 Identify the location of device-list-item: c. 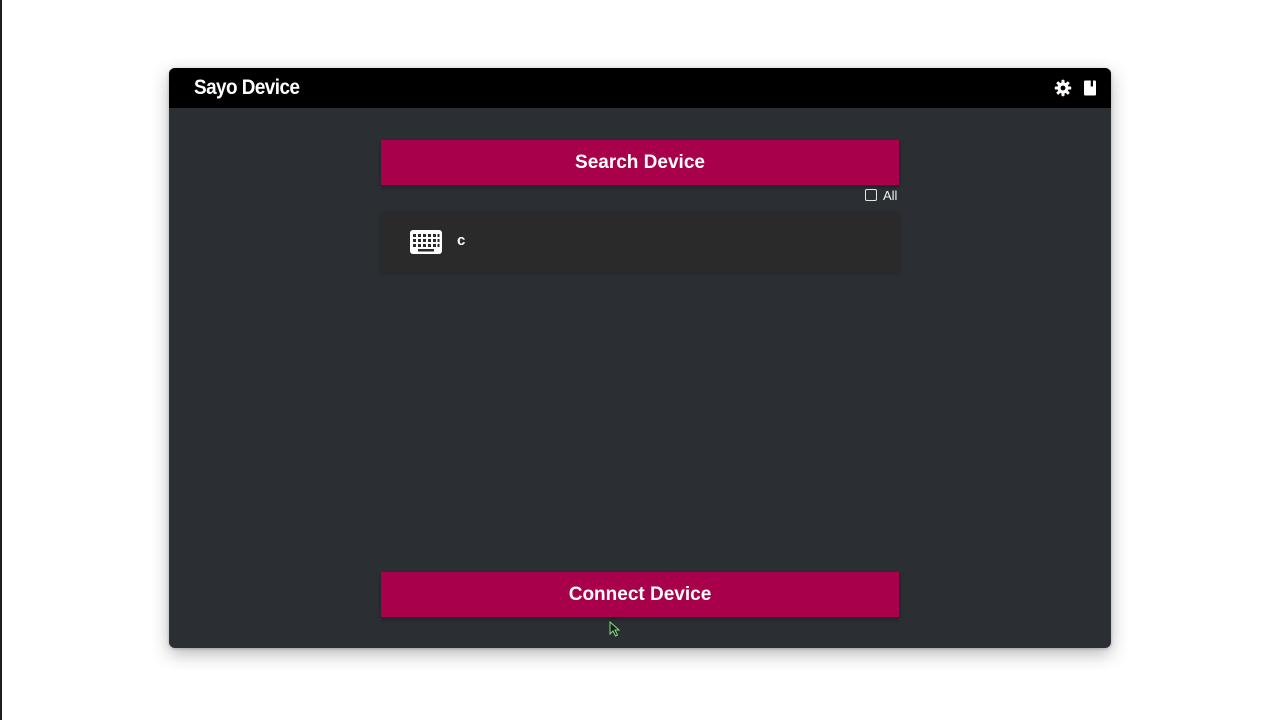
(640, 242).